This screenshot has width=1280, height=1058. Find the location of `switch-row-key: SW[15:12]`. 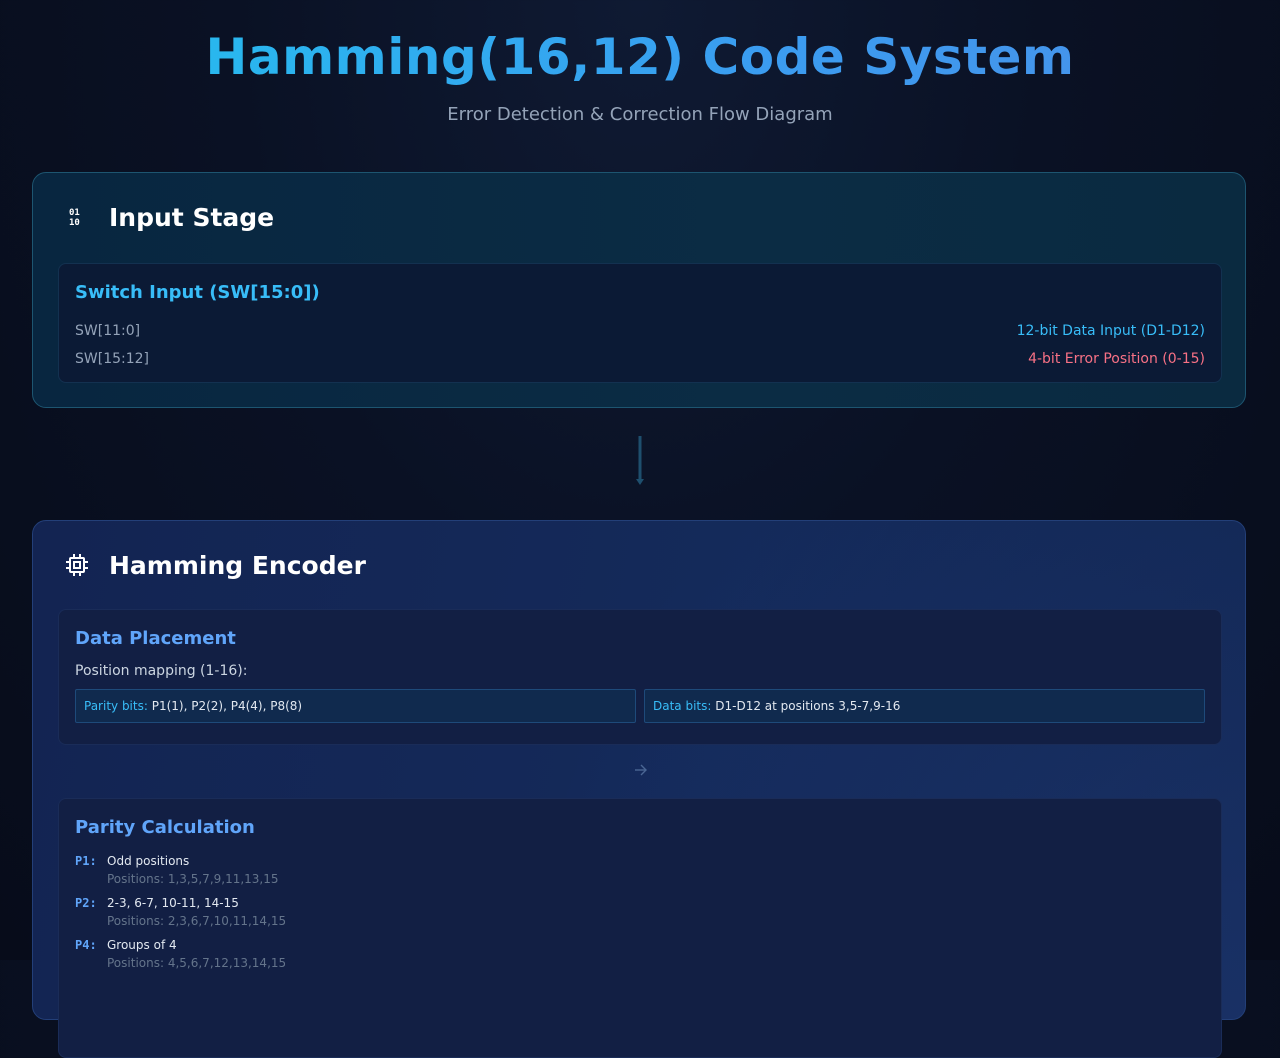

switch-row-key: SW[15:12] is located at coordinates (112, 359).